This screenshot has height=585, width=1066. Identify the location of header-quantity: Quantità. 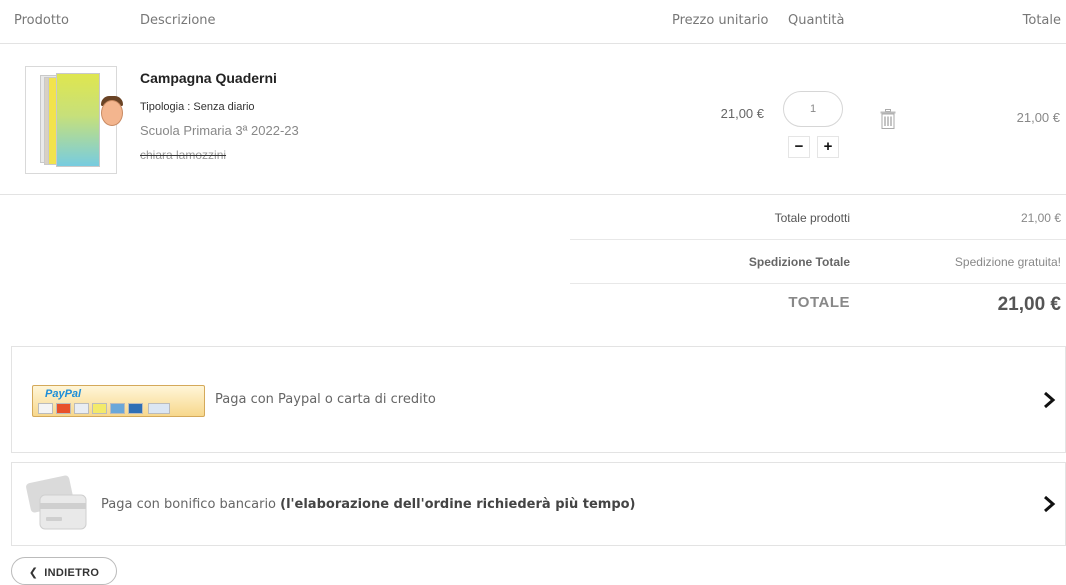
(816, 20).